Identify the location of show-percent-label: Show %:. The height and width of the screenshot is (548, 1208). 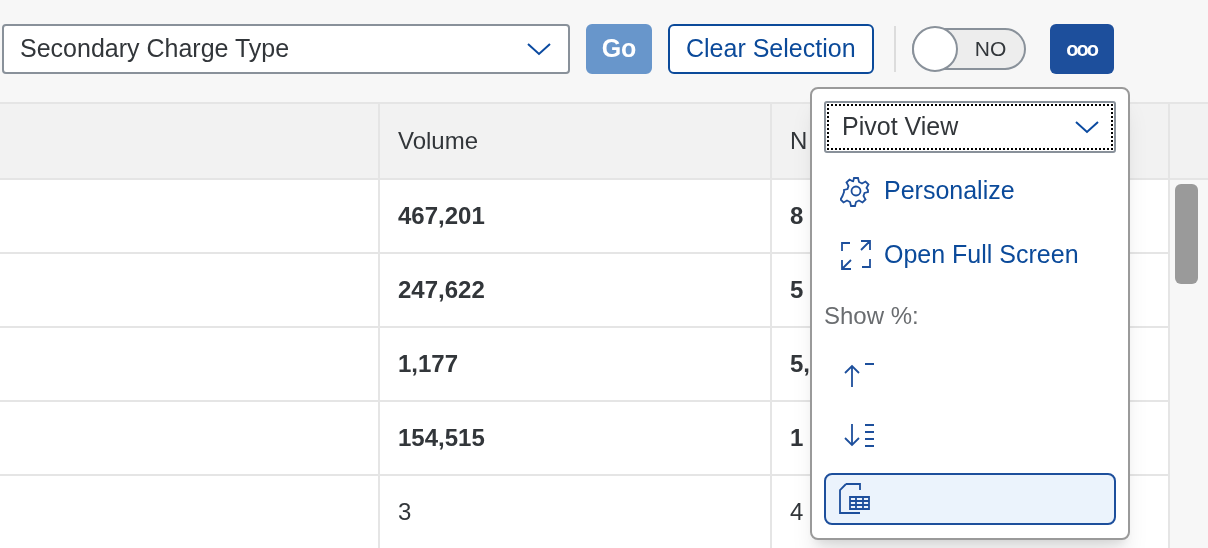
(872, 316).